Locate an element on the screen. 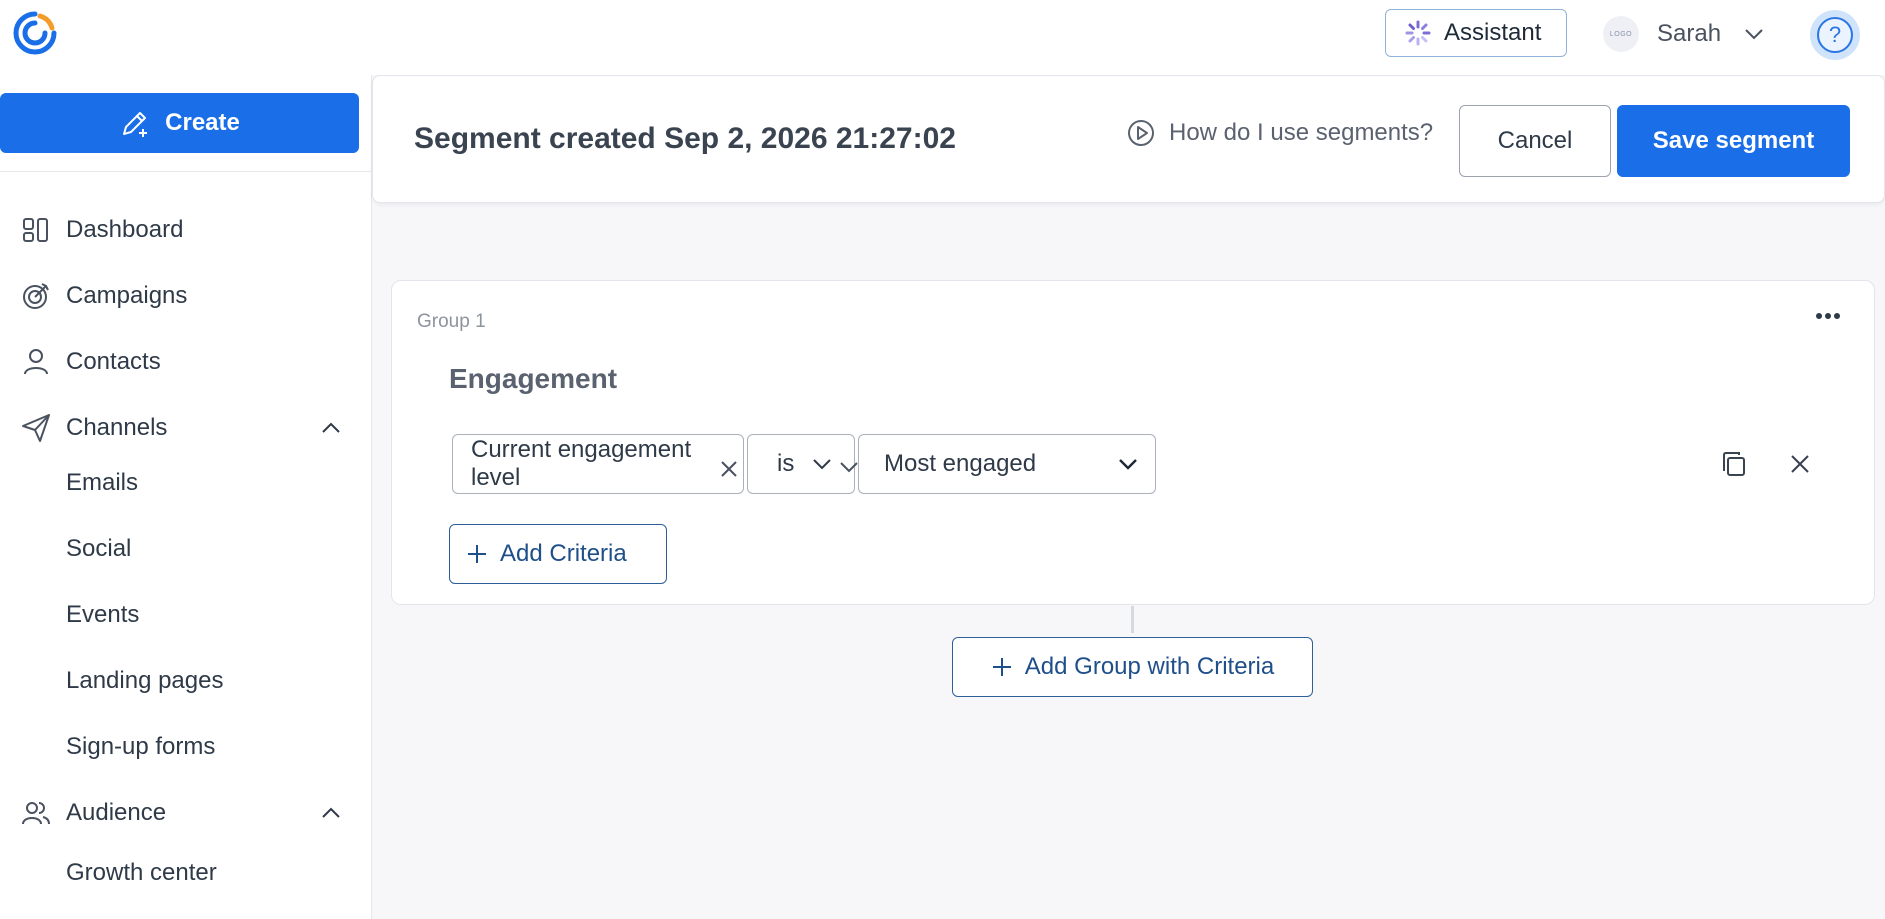  sidebar-item-audience: Audience is located at coordinates (186, 813).